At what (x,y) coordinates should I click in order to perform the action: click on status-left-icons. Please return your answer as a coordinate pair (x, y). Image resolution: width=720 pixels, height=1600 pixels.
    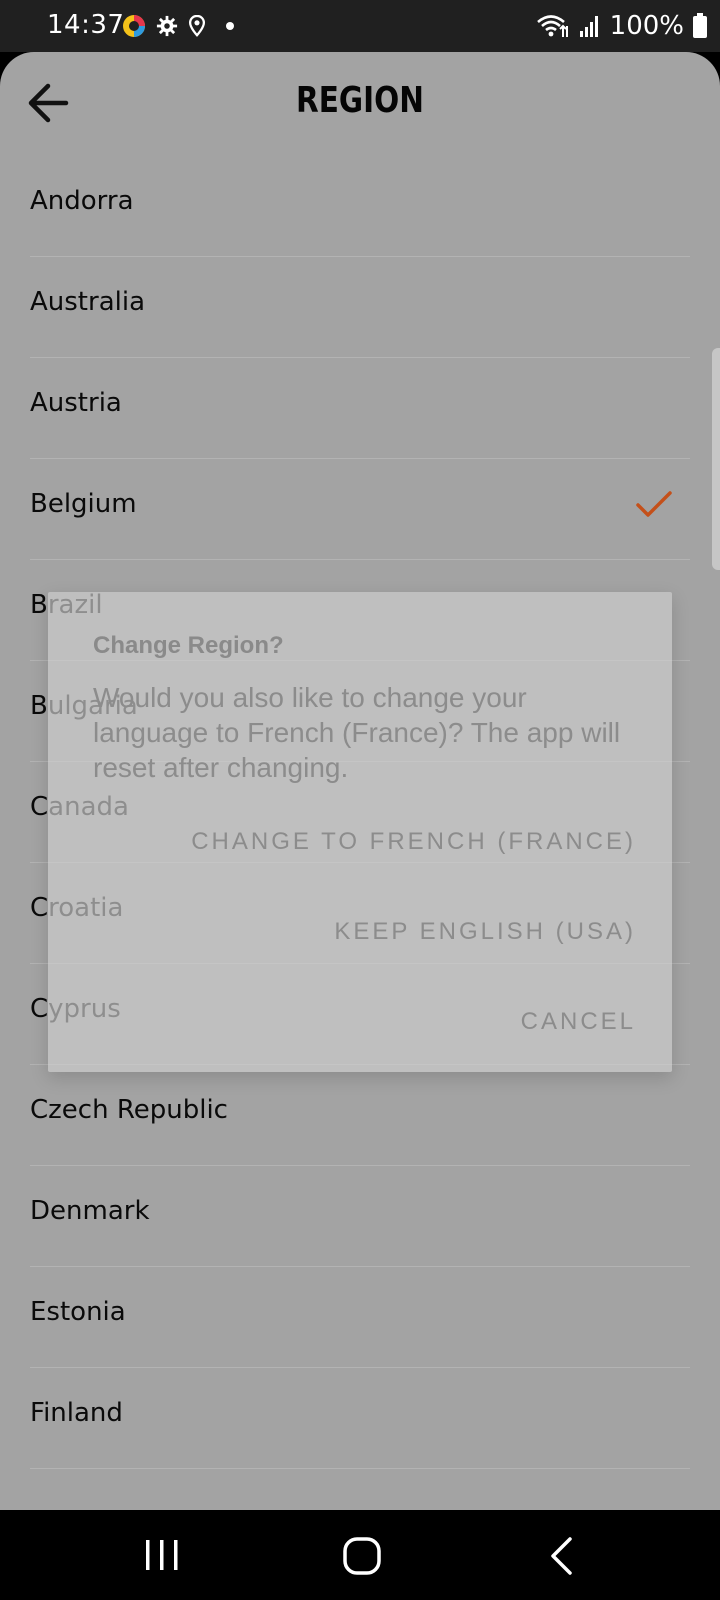
    Looking at the image, I should click on (180, 26).